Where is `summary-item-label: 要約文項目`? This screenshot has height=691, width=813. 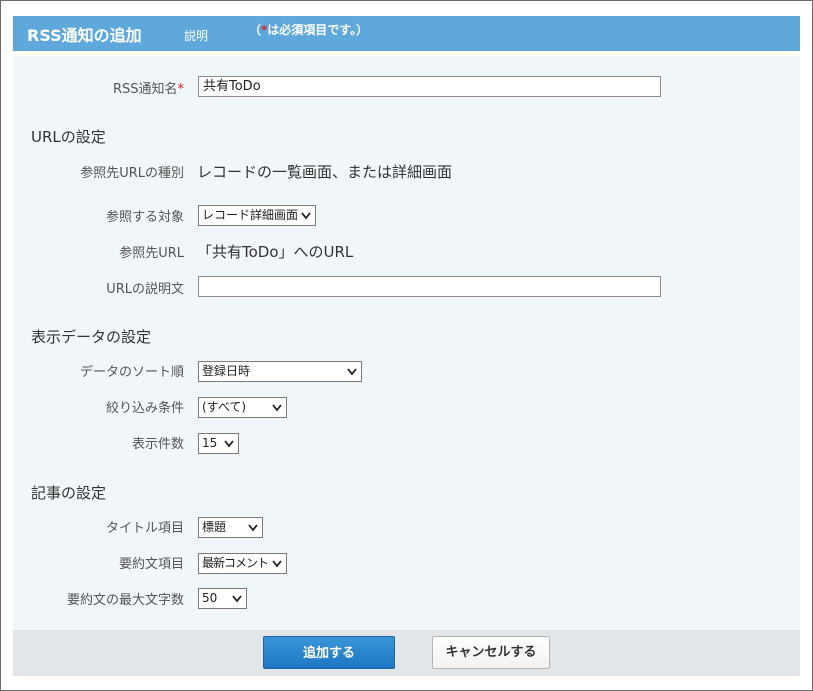
summary-item-label: 要約文項目 is located at coordinates (151, 564).